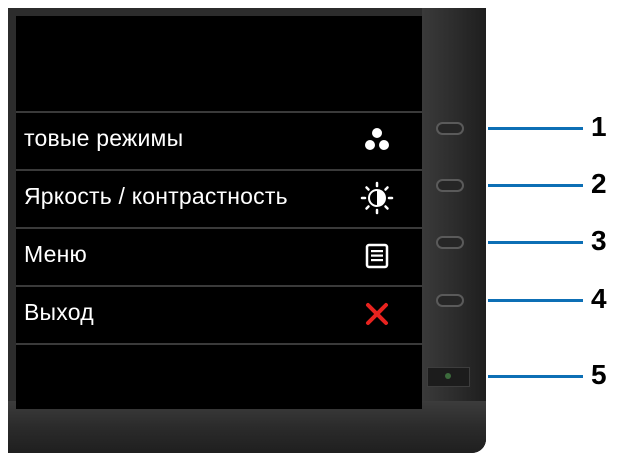 This screenshot has width=623, height=457. I want to click on callout-number: 2, so click(599, 183).